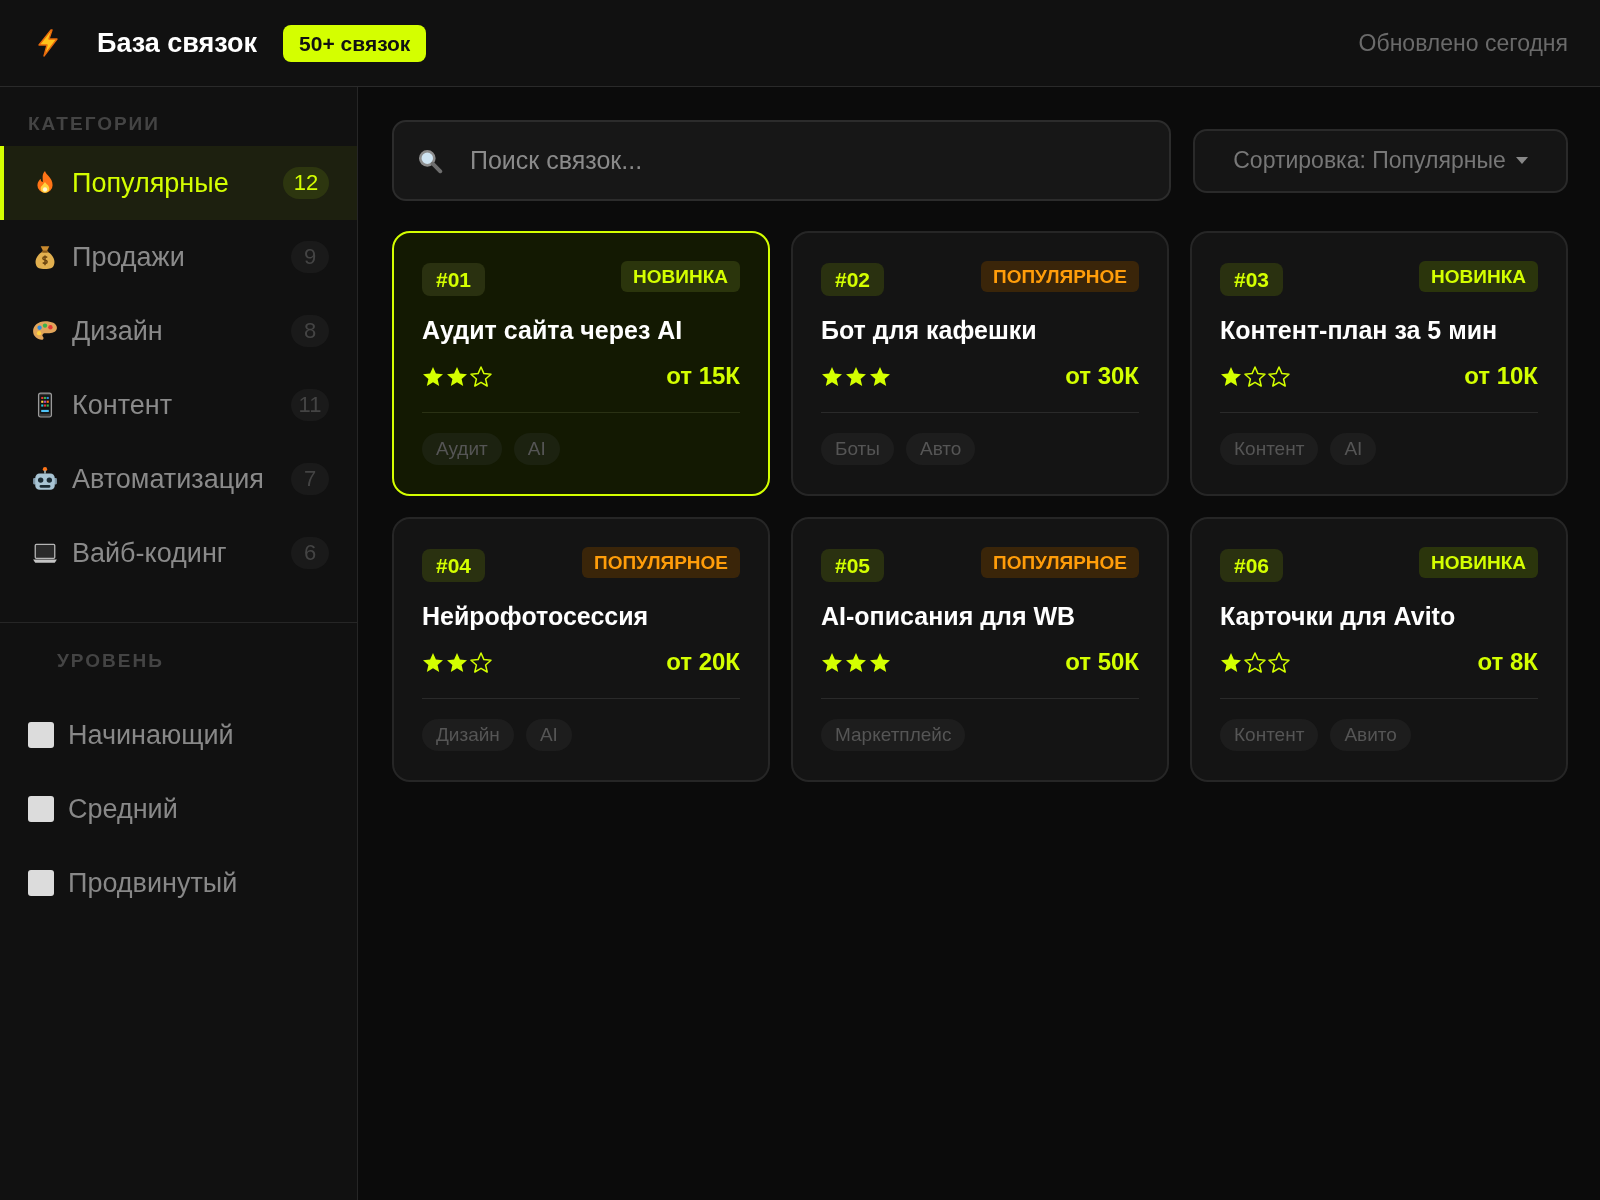 The image size is (1600, 1200). Describe the element at coordinates (857, 449) in the screenshot. I see `tag: Боты` at that location.